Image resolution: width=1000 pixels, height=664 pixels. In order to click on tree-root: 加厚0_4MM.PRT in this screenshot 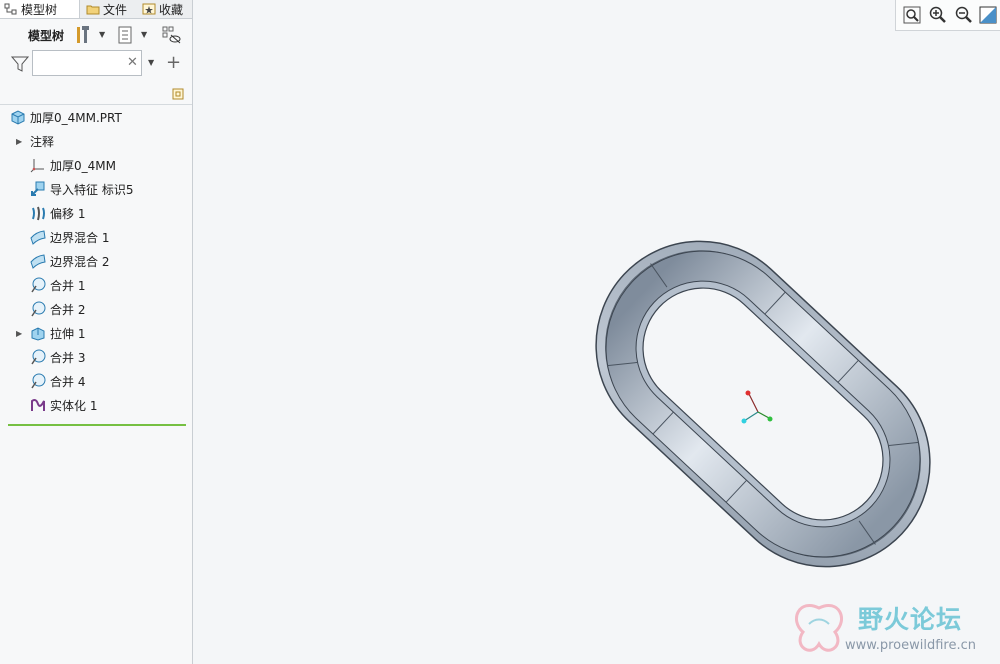, I will do `click(66, 117)`.